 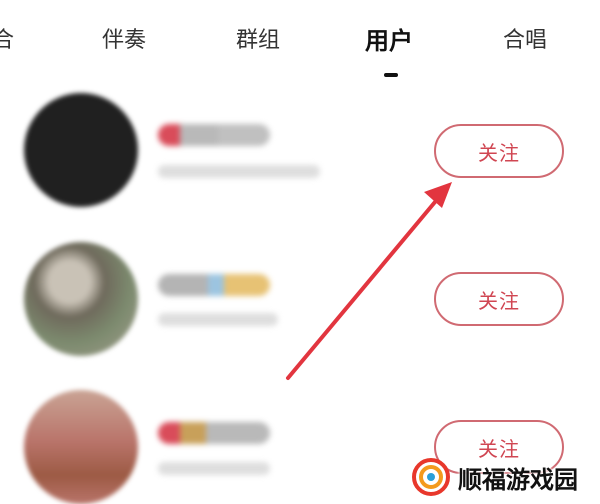 I want to click on tab-chorus: 合唱, so click(x=525, y=41).